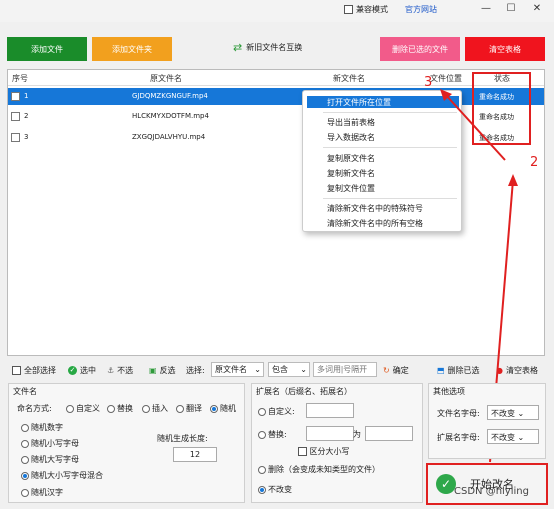  I want to click on clear-icon: ●, so click(499, 370).